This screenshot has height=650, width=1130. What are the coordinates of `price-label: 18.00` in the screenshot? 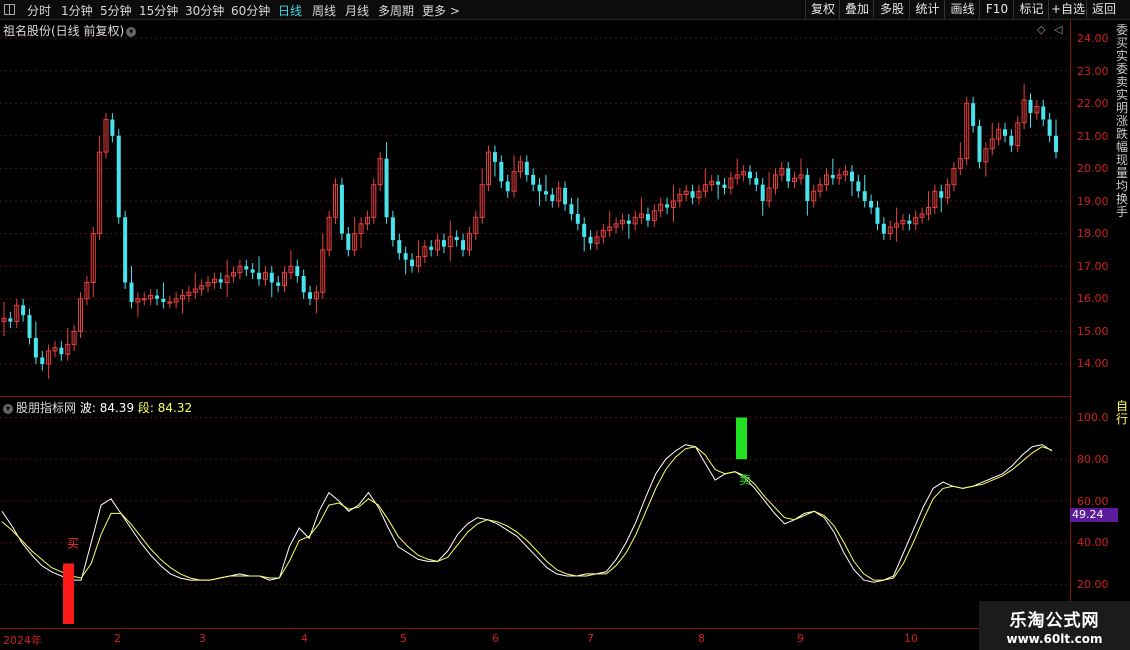 It's located at (1093, 233).